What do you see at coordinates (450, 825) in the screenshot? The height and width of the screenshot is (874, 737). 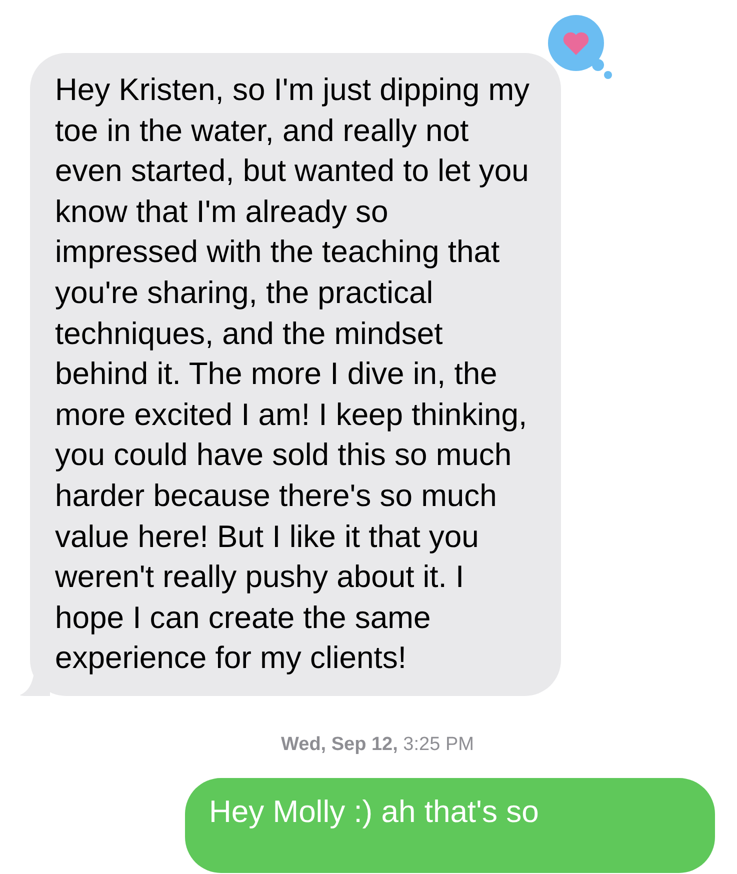 I see `message-bubble: Hey Molly :) ah that's so` at bounding box center [450, 825].